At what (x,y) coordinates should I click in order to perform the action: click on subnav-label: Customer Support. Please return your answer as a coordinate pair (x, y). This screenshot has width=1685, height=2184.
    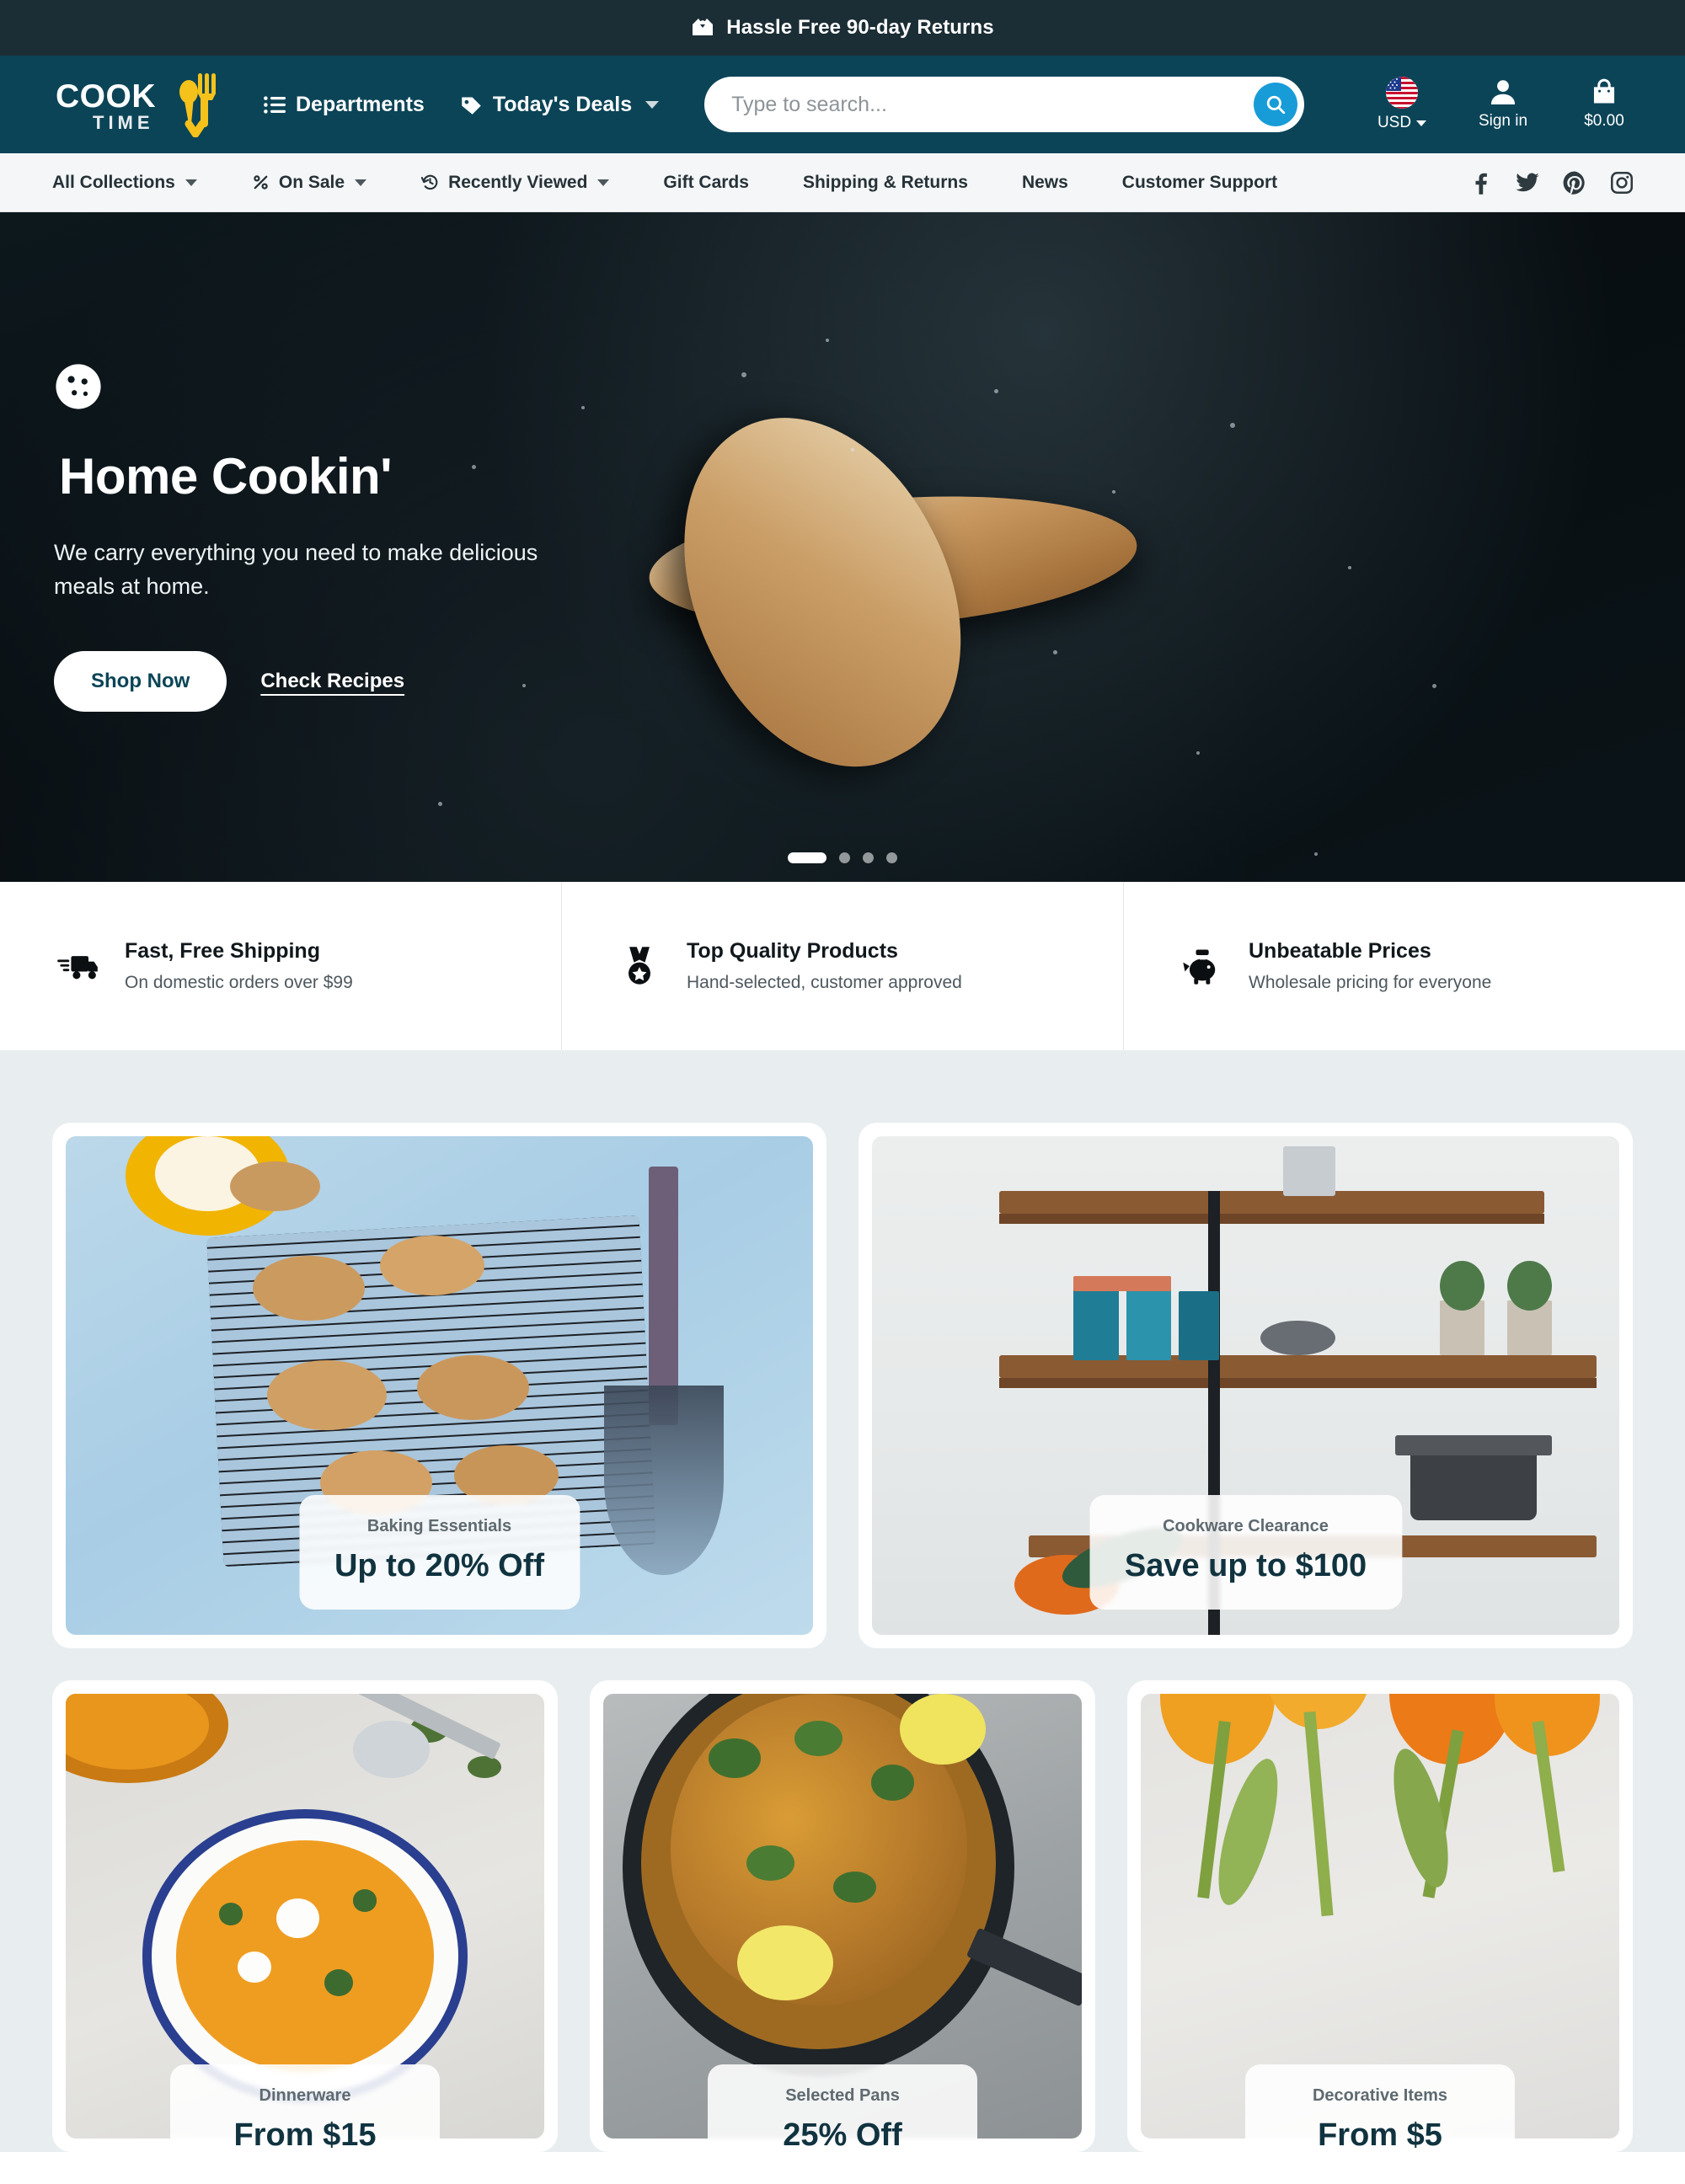
    Looking at the image, I should click on (1199, 182).